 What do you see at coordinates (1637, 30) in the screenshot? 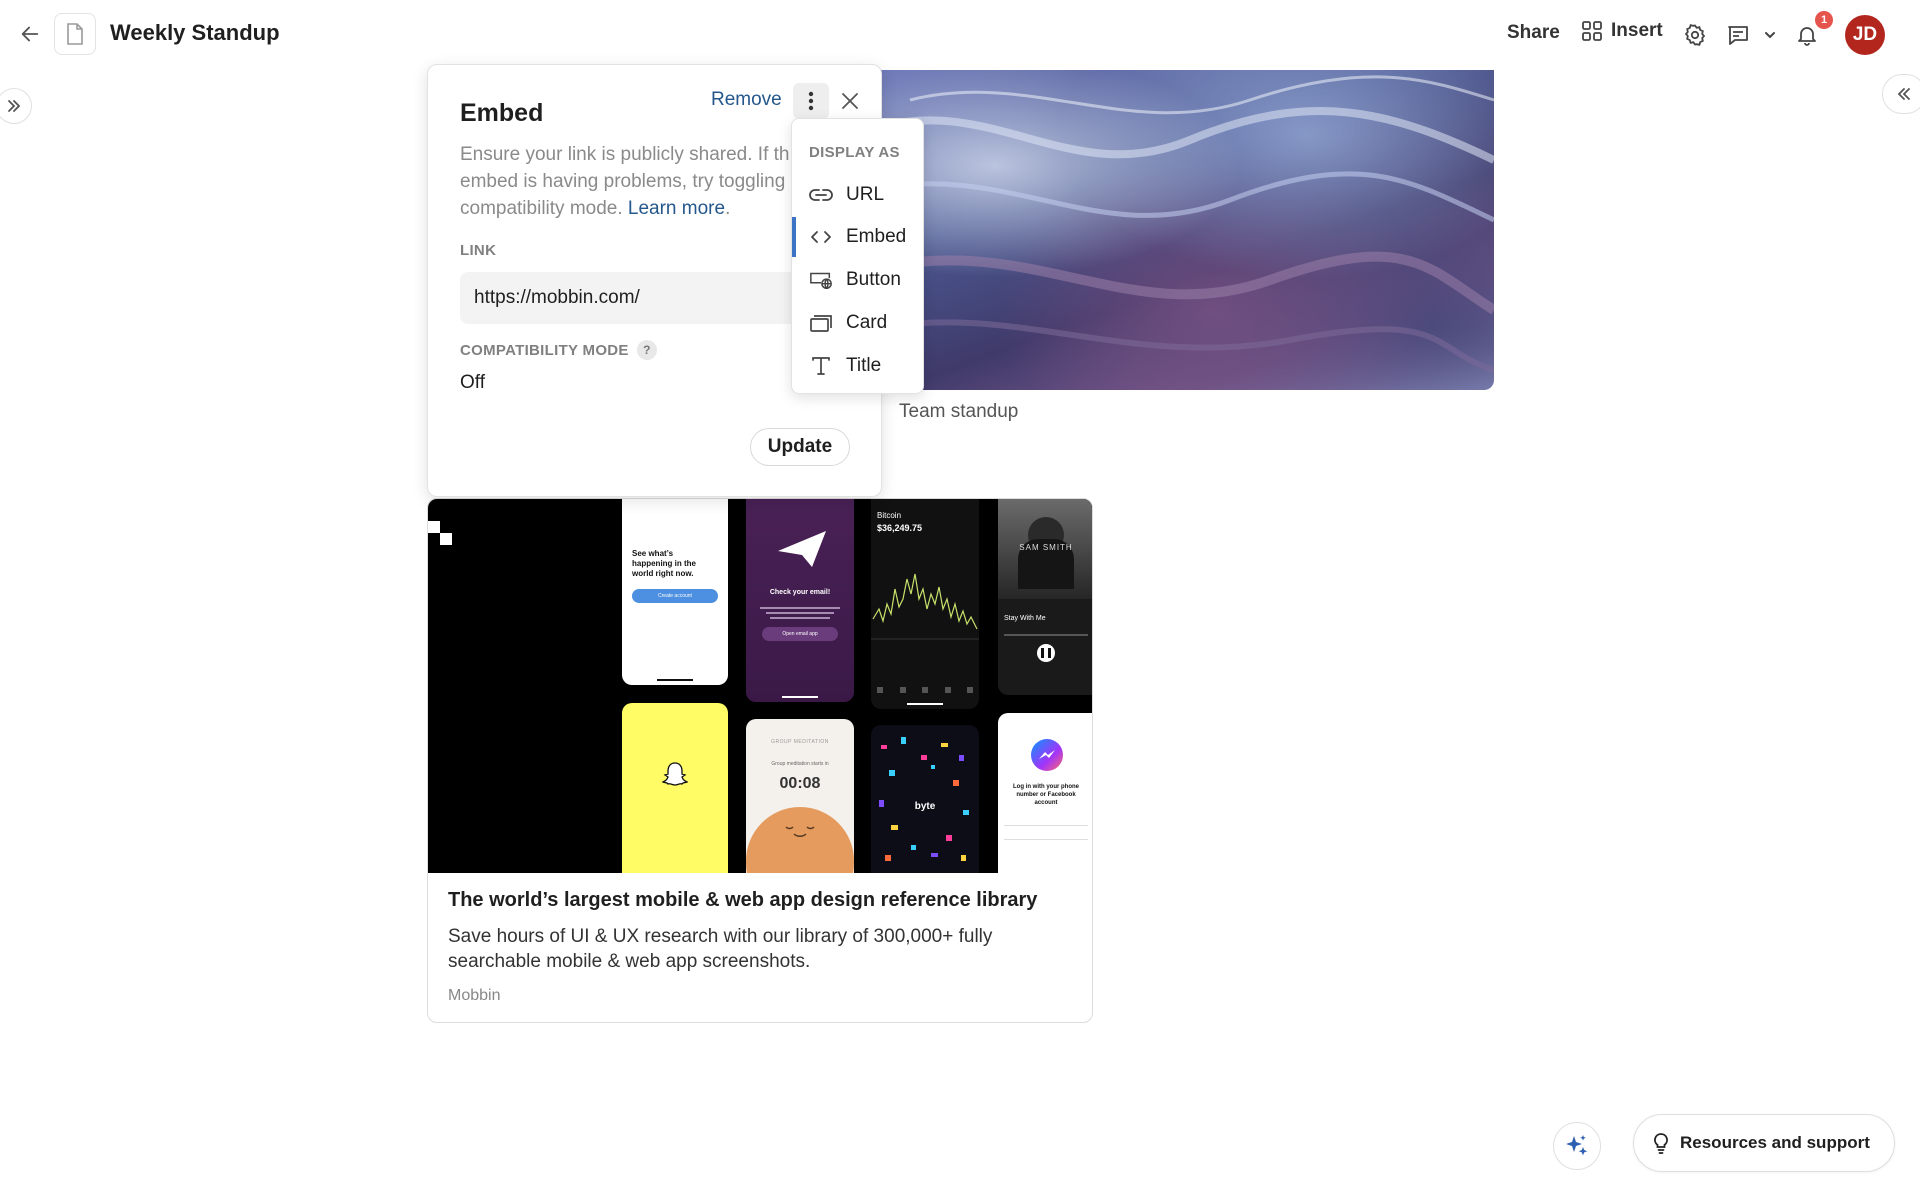
I see `insert-label: Insert` at bounding box center [1637, 30].